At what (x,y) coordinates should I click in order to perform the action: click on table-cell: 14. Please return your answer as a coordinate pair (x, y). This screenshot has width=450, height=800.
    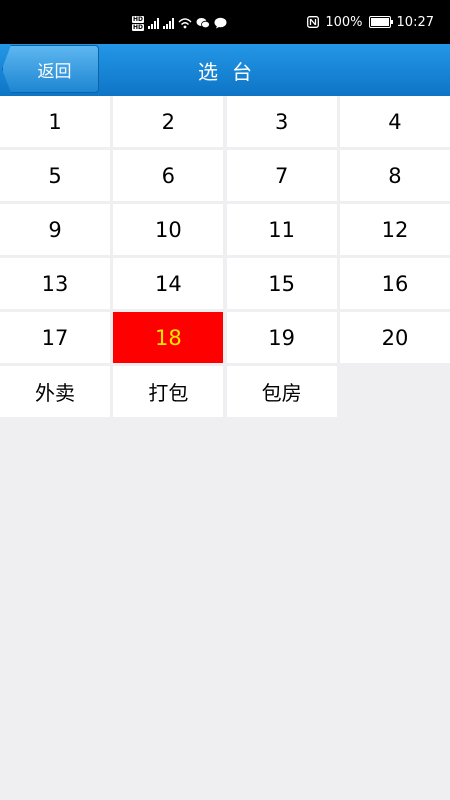
    Looking at the image, I should click on (168, 283).